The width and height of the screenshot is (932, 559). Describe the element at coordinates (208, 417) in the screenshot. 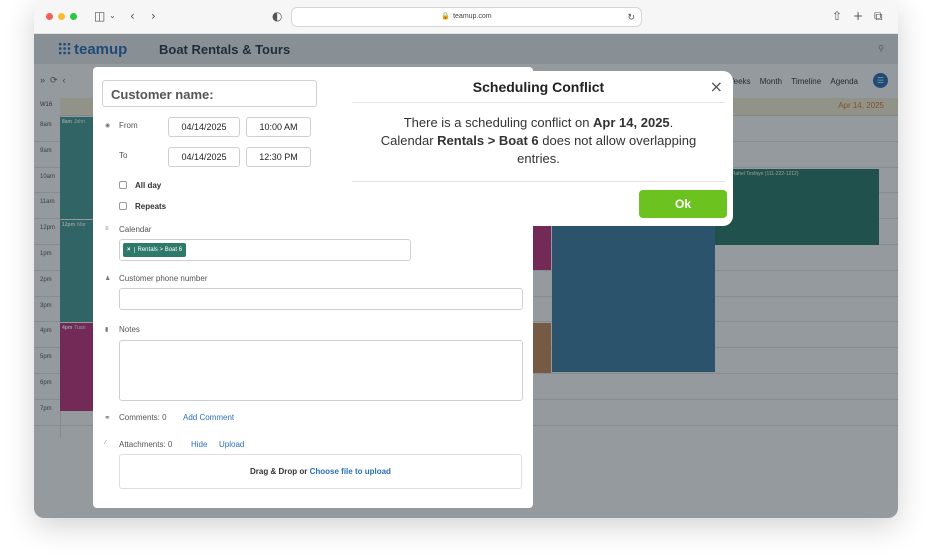

I see `add-comment-link: Add Comment` at that location.